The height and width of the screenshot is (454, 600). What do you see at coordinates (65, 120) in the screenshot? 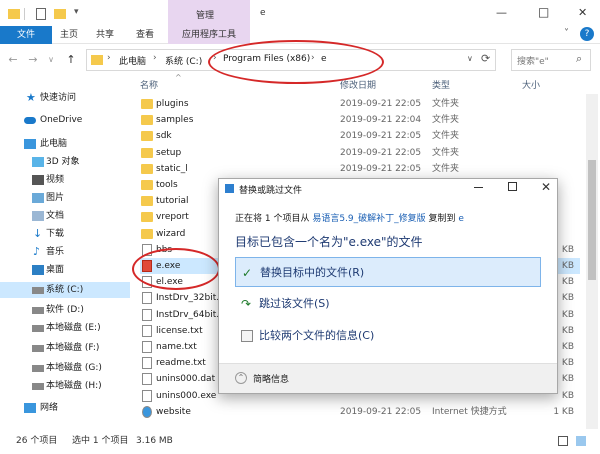
I see `nav-onedrive: OneDrive` at bounding box center [65, 120].